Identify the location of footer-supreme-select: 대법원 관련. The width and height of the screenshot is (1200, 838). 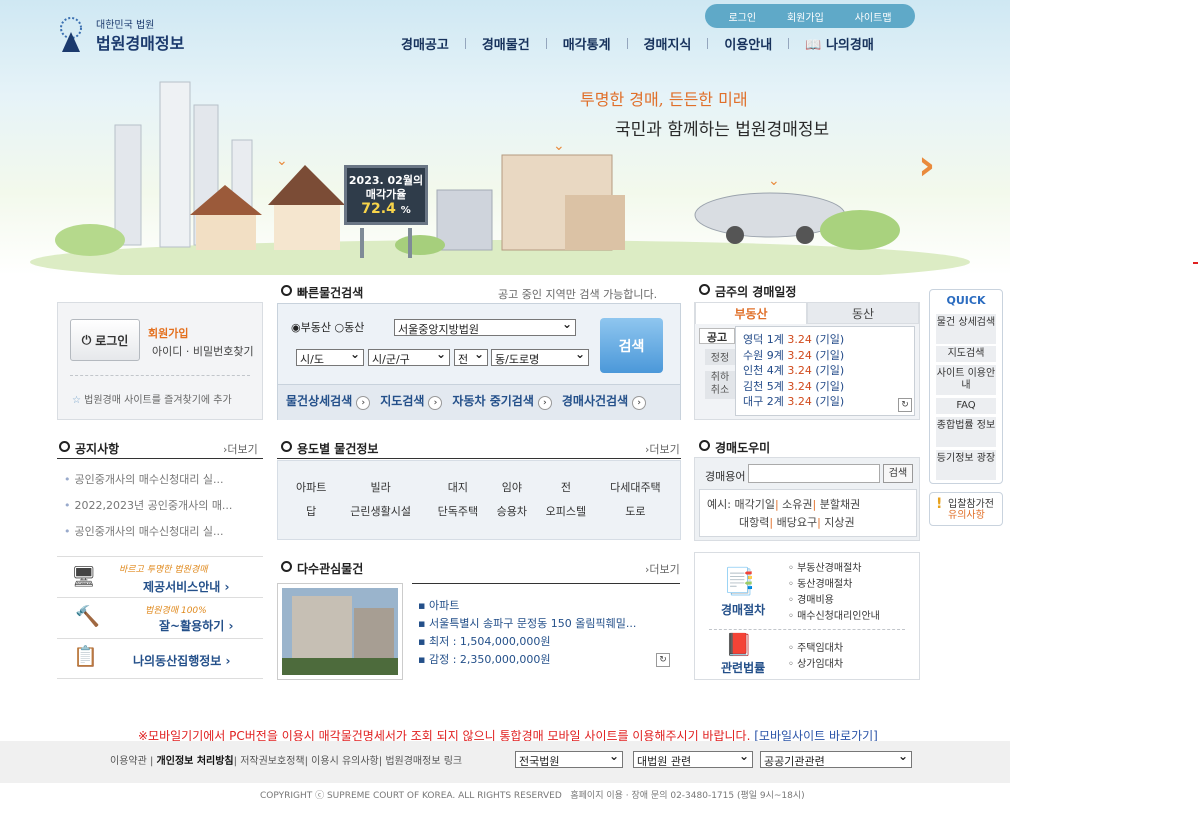
(693, 759).